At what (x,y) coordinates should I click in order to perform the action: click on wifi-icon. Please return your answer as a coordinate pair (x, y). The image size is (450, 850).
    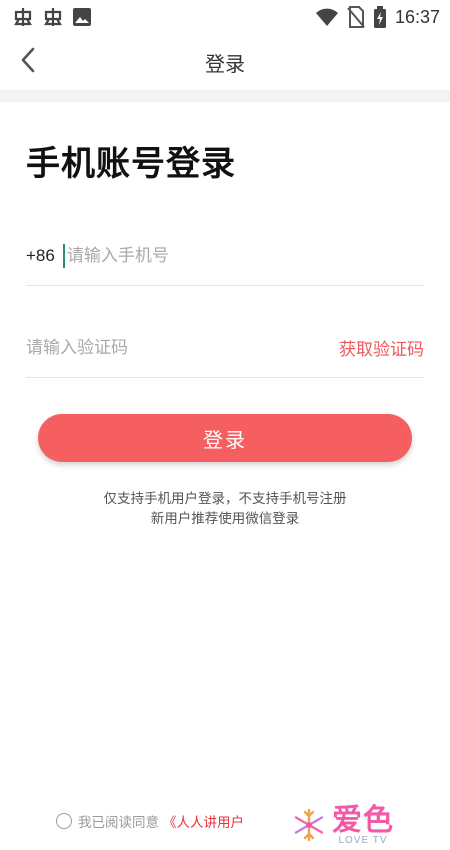
    Looking at the image, I should click on (327, 17).